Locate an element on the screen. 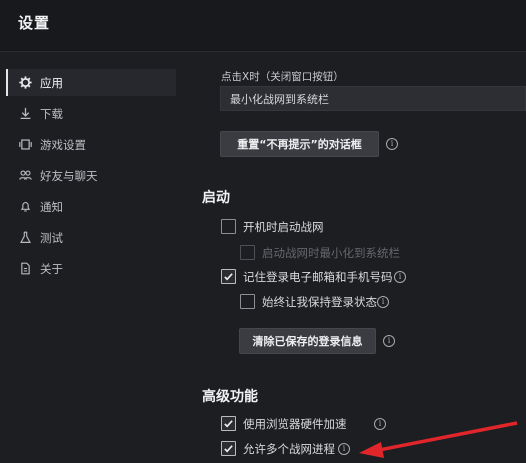 Image resolution: width=526 pixels, height=463 pixels. sidebar-item-label: 应用 is located at coordinates (51, 82).